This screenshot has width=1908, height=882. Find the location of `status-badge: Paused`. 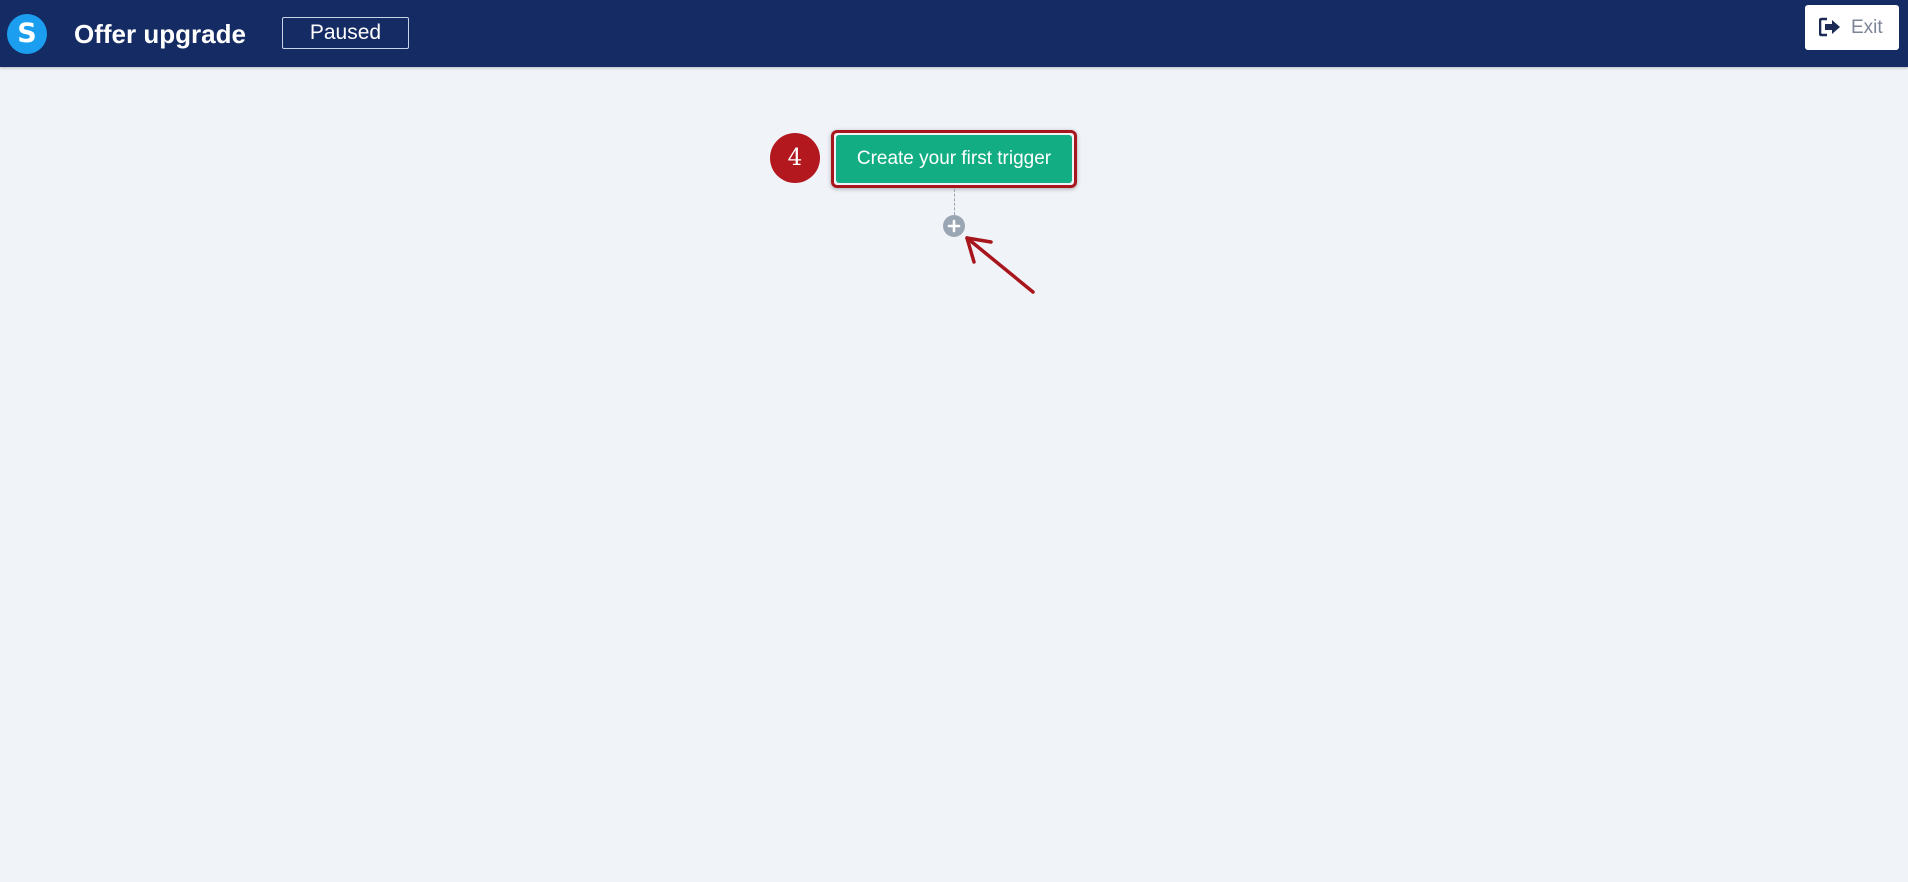

status-badge: Paused is located at coordinates (345, 33).